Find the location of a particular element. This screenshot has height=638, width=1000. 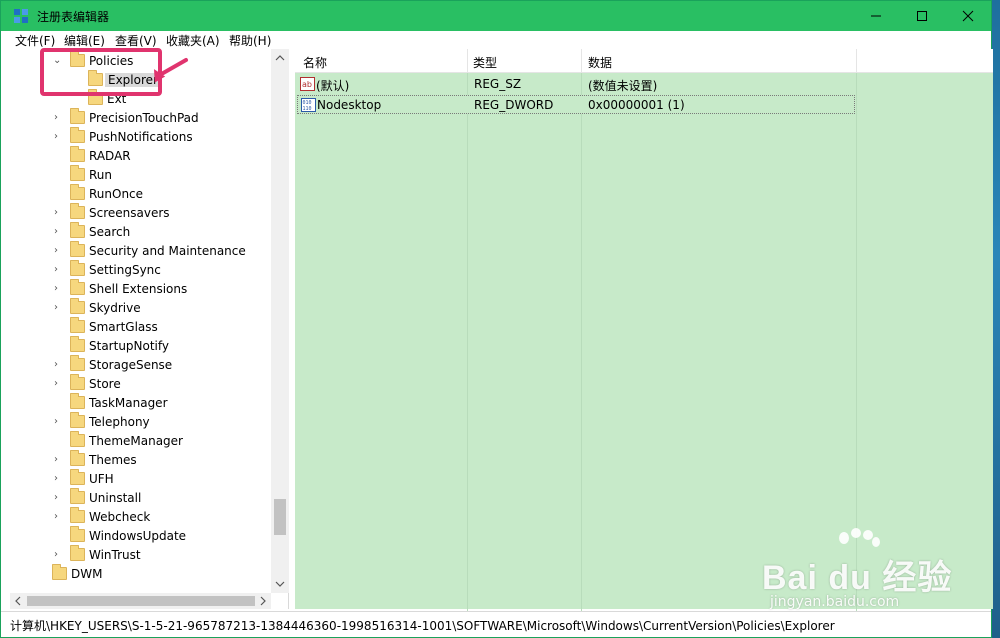

tree-item-screensavers: › Screensavers is located at coordinates (142, 213).